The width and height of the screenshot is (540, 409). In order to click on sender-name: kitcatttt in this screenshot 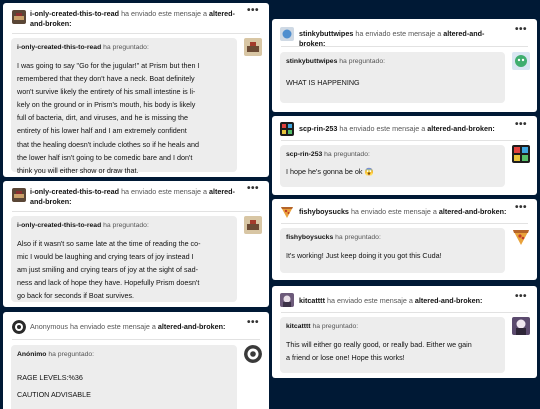, I will do `click(312, 300)`.